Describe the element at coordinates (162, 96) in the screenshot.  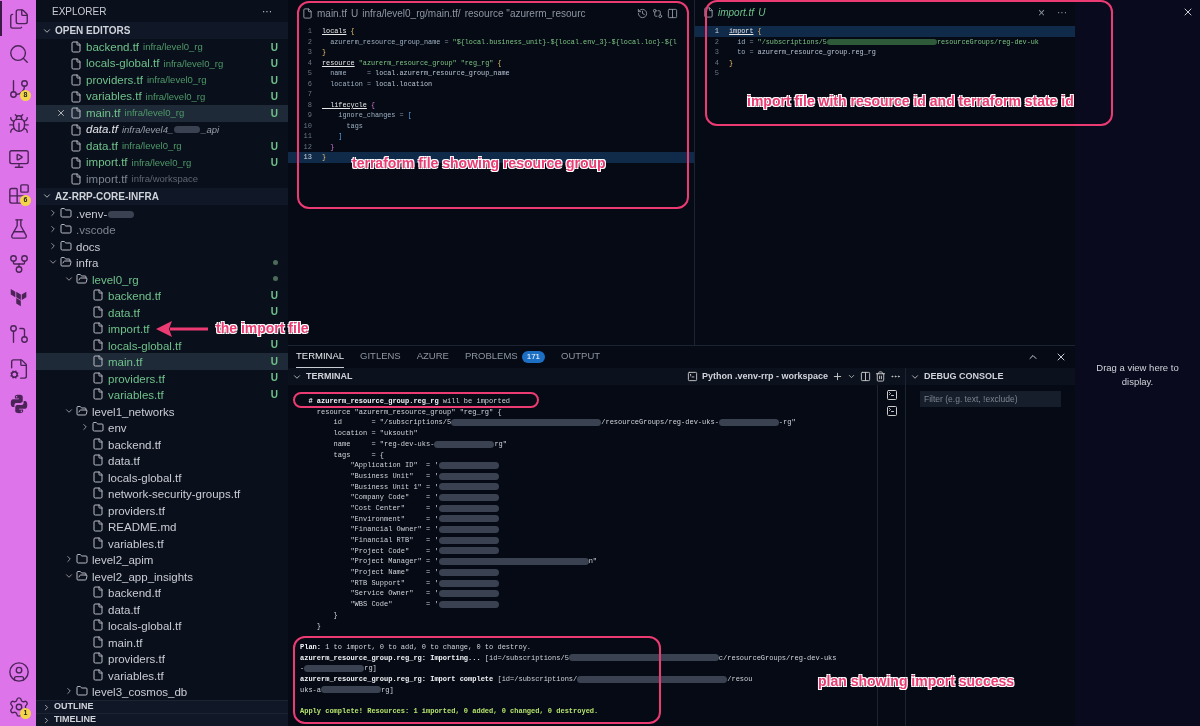
I see `open-editor-item: variables.tf infra/level0_rg U` at that location.